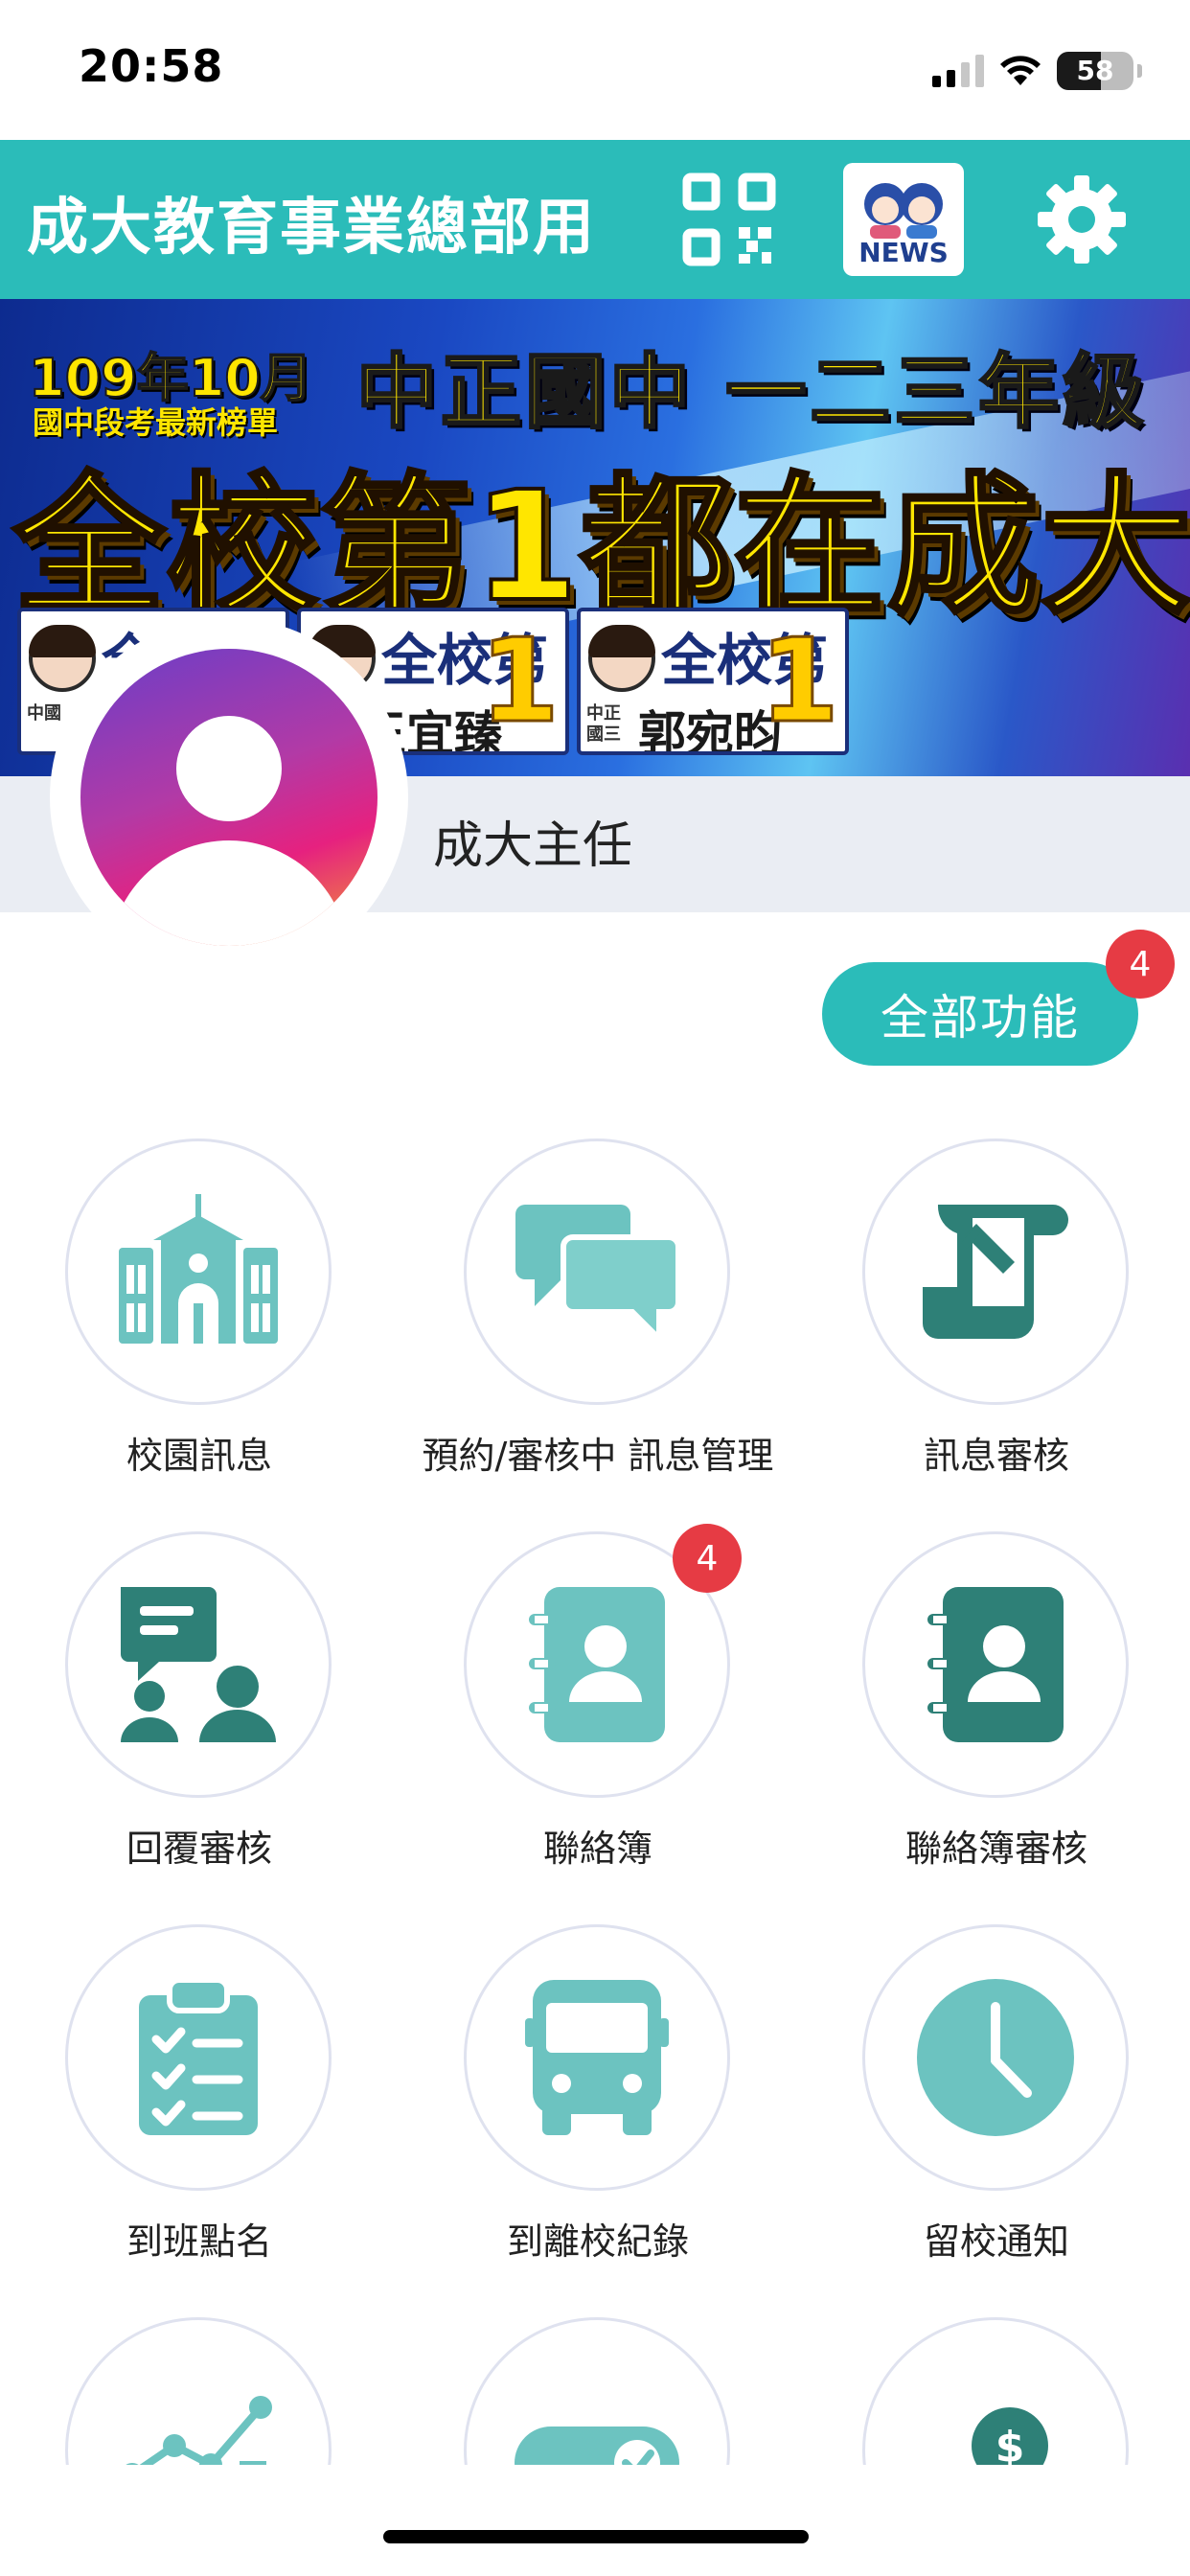 The width and height of the screenshot is (1190, 2576). What do you see at coordinates (980, 1014) in the screenshot?
I see `all-functions-button: 全部功能` at bounding box center [980, 1014].